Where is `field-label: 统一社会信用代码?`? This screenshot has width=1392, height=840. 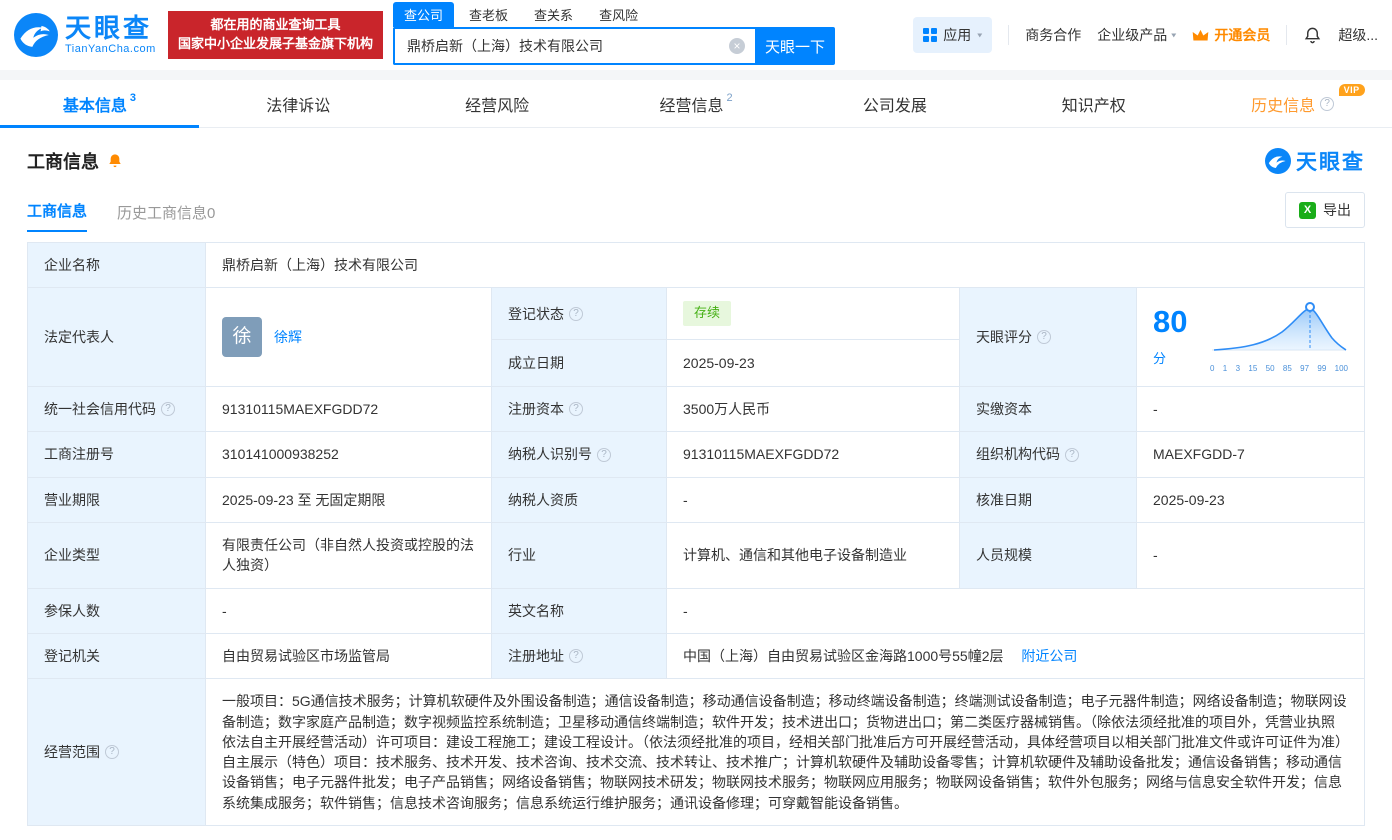 field-label: 统一社会信用代码? is located at coordinates (116, 409).